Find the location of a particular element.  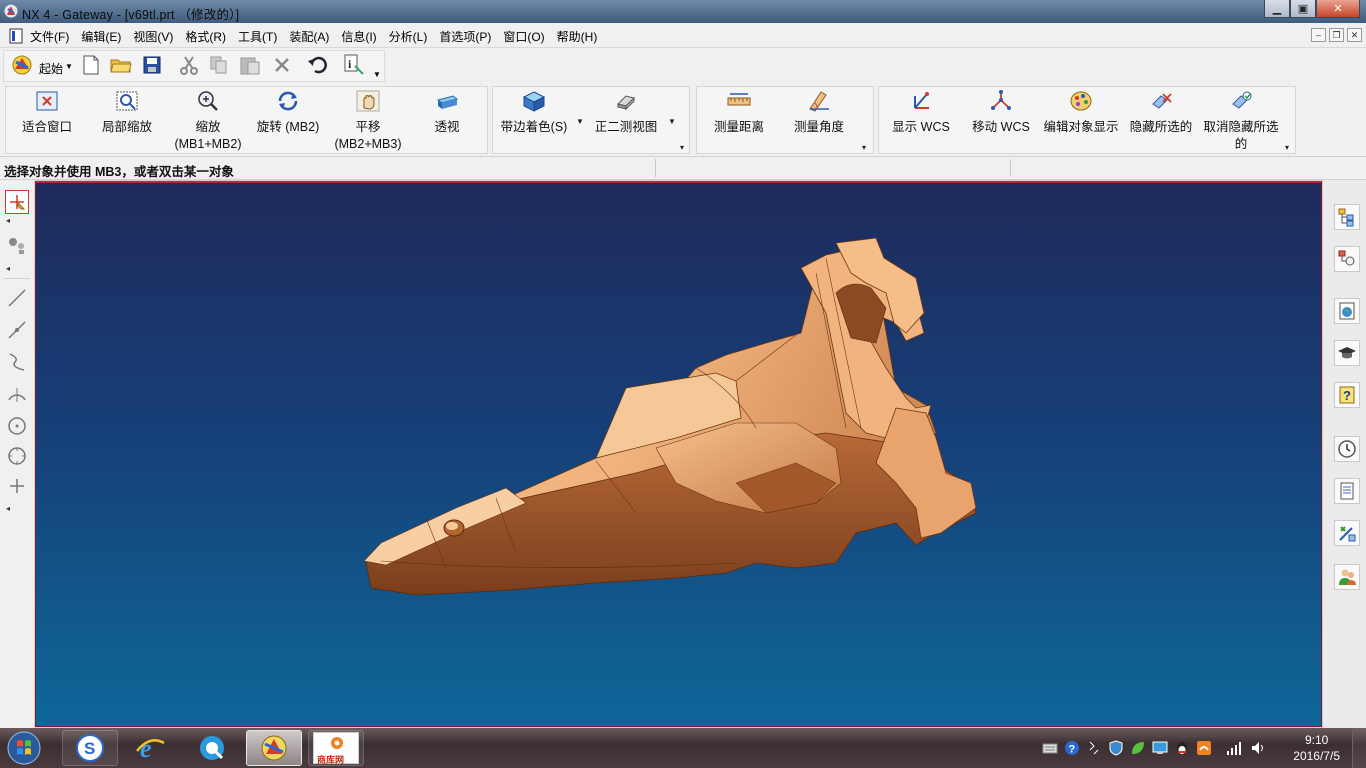

line-icon is located at coordinates (17, 298).